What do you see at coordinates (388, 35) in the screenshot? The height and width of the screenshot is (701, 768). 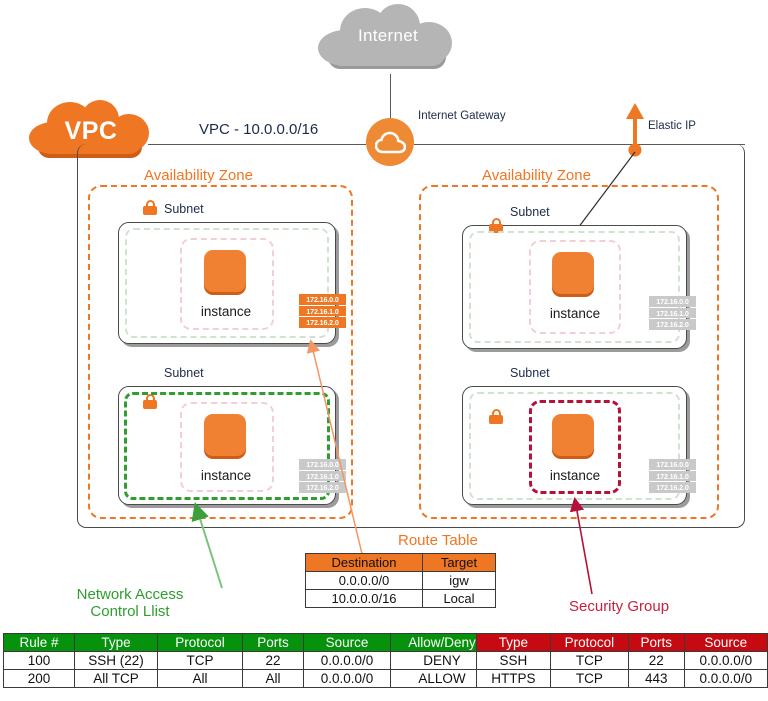 I see `internet-label: Internet` at bounding box center [388, 35].